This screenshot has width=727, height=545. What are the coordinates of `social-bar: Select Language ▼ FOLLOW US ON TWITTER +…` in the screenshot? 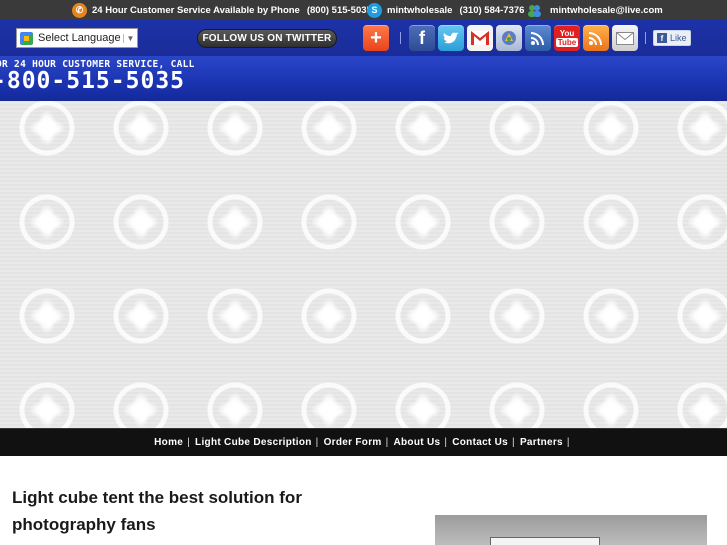 It's located at (363, 38).